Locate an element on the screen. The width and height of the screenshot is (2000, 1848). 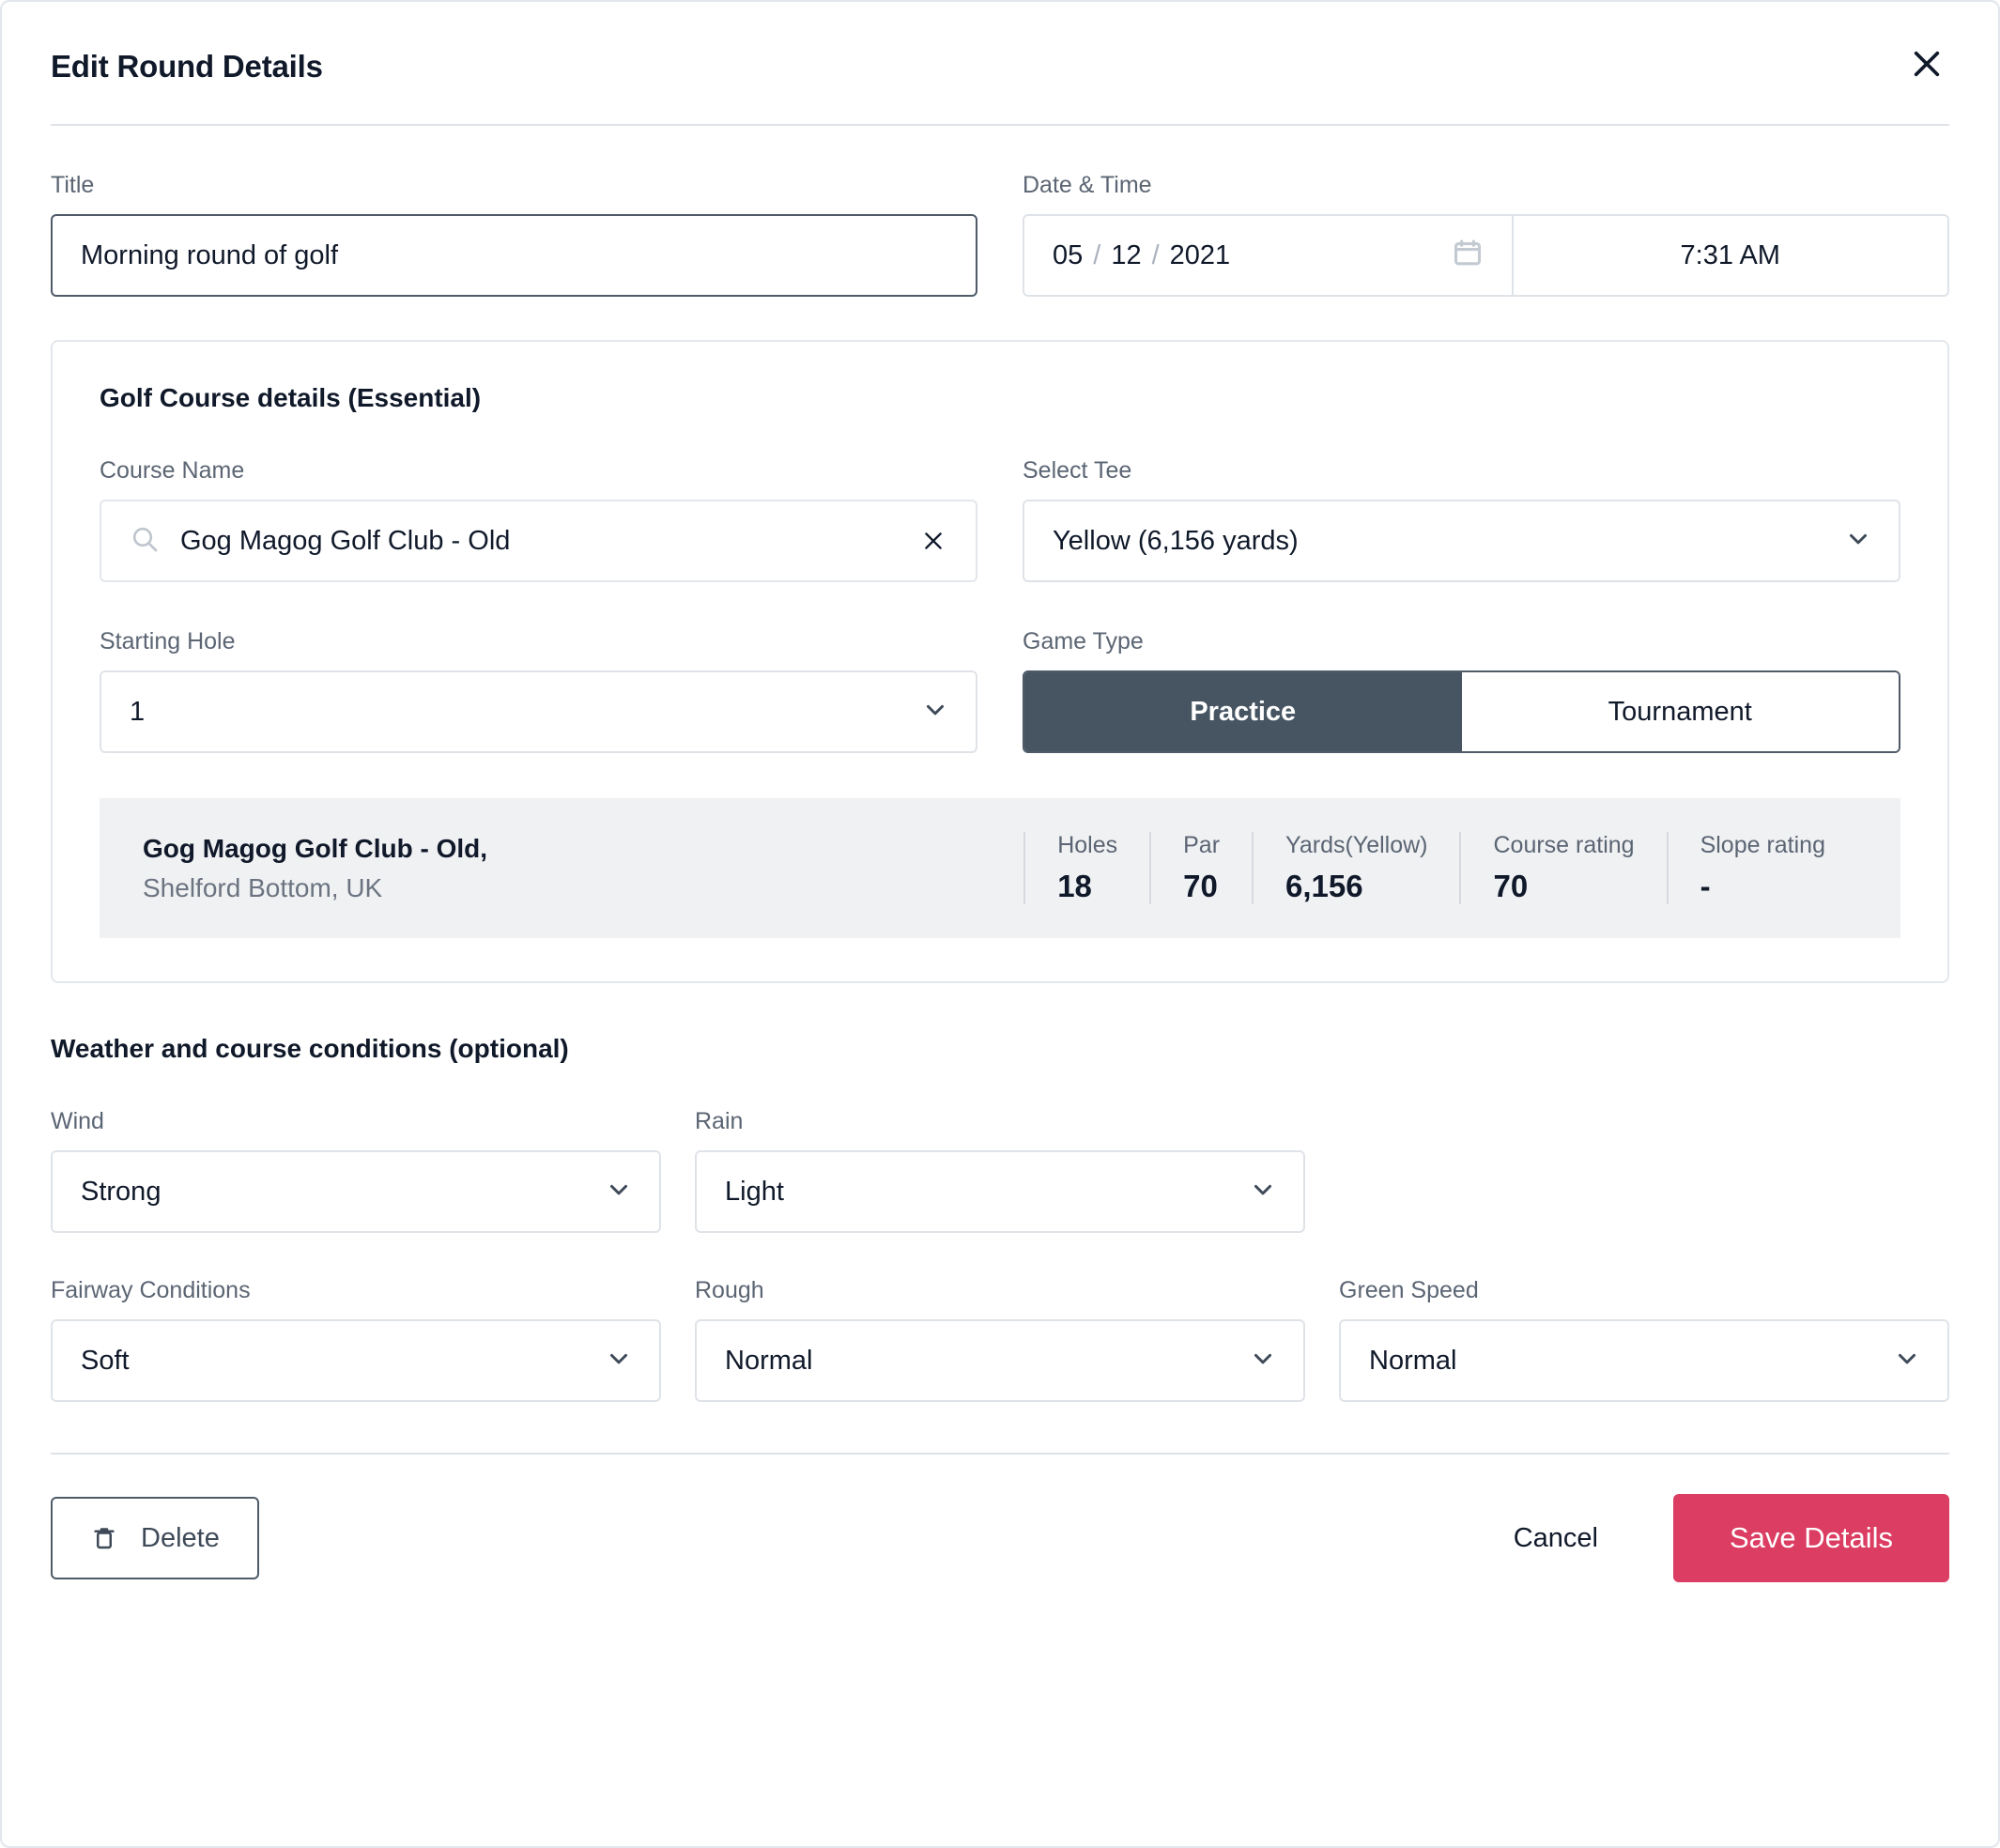
stat-course-rating: Course rating 70 is located at coordinates (1562, 868).